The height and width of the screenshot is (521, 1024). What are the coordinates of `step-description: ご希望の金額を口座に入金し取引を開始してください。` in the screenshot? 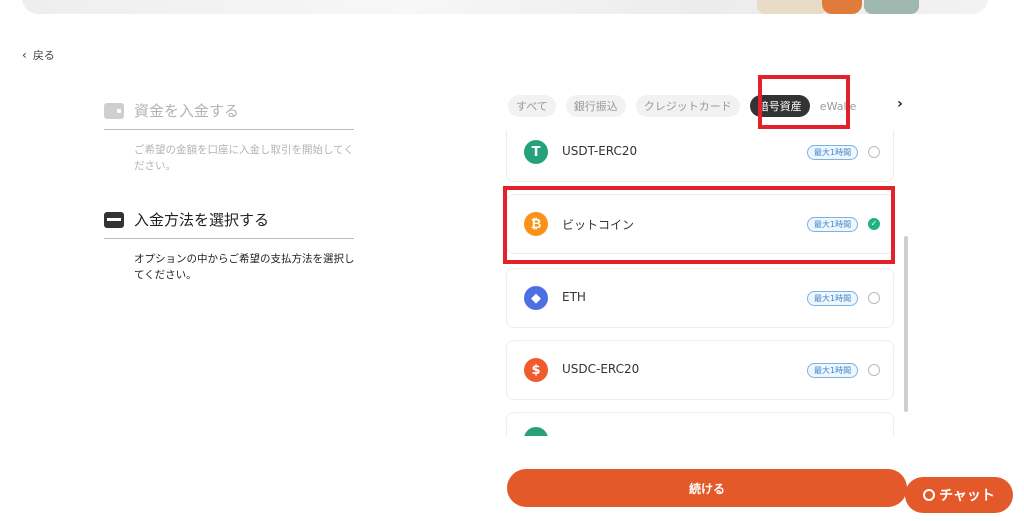 It's located at (244, 158).